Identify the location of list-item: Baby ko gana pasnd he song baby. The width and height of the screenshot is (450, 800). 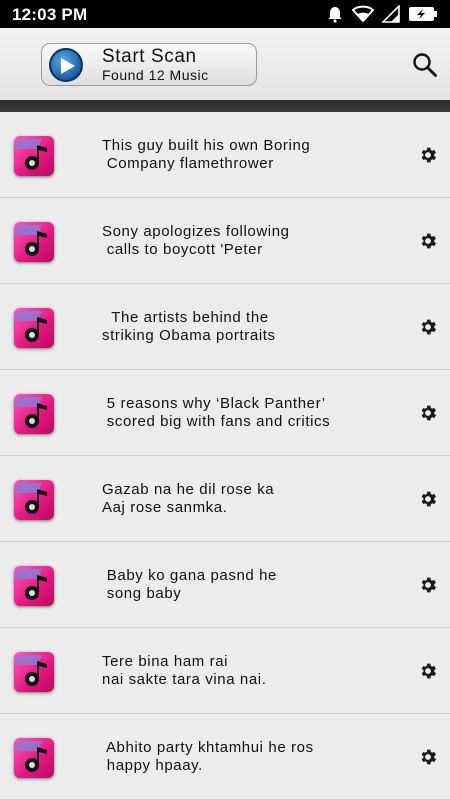
(225, 585).